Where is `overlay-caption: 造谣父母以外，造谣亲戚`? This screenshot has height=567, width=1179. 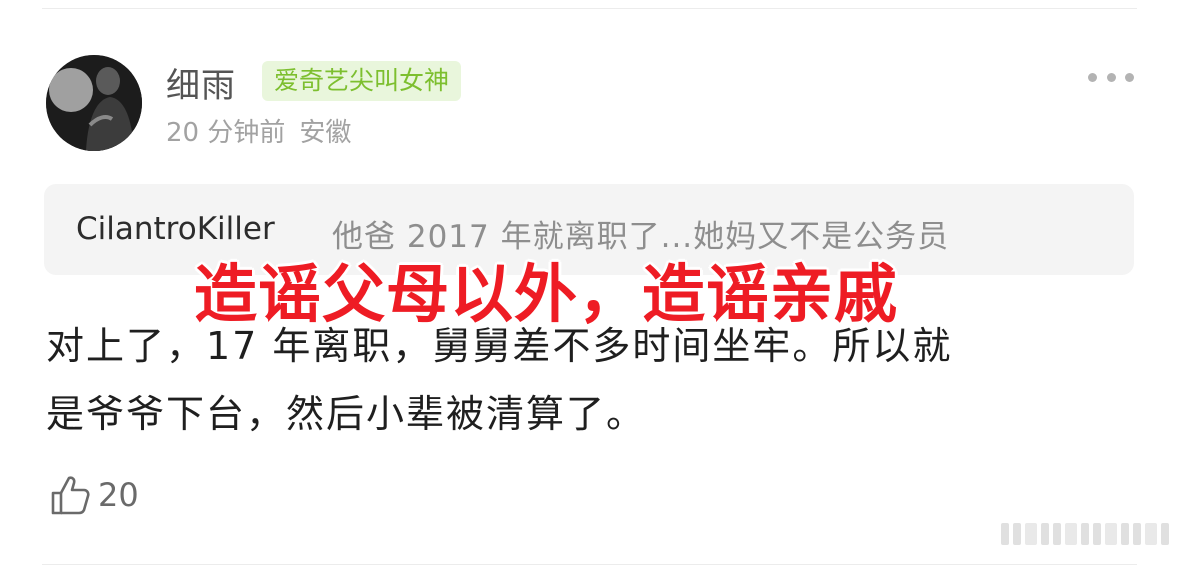
overlay-caption: 造谣父母以外，造谣亲戚 is located at coordinates (546, 294).